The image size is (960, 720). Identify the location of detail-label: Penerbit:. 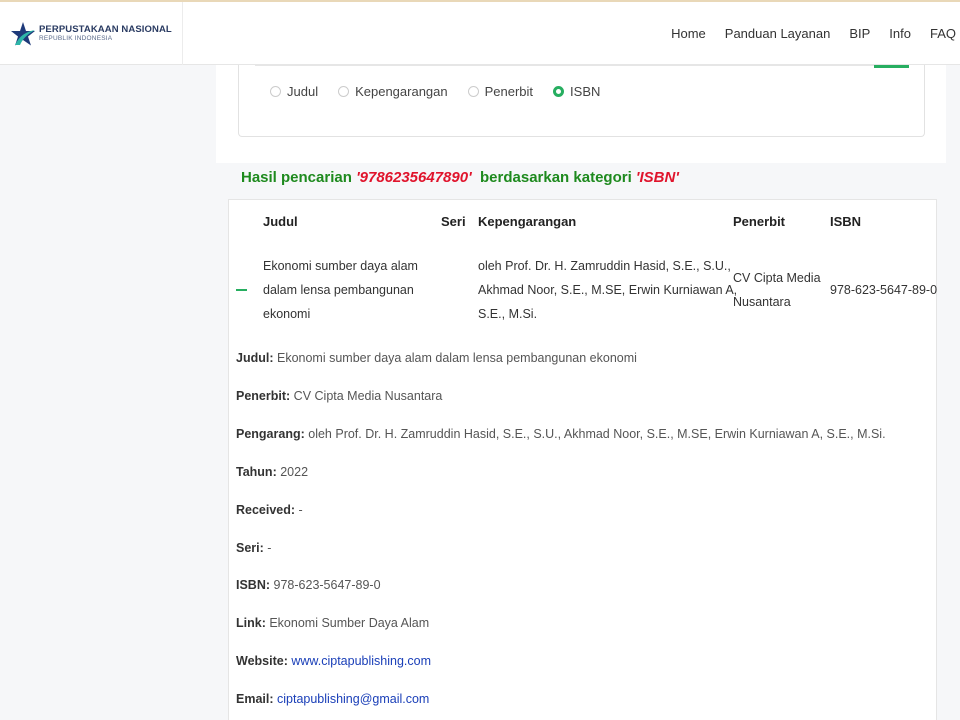
(263, 396).